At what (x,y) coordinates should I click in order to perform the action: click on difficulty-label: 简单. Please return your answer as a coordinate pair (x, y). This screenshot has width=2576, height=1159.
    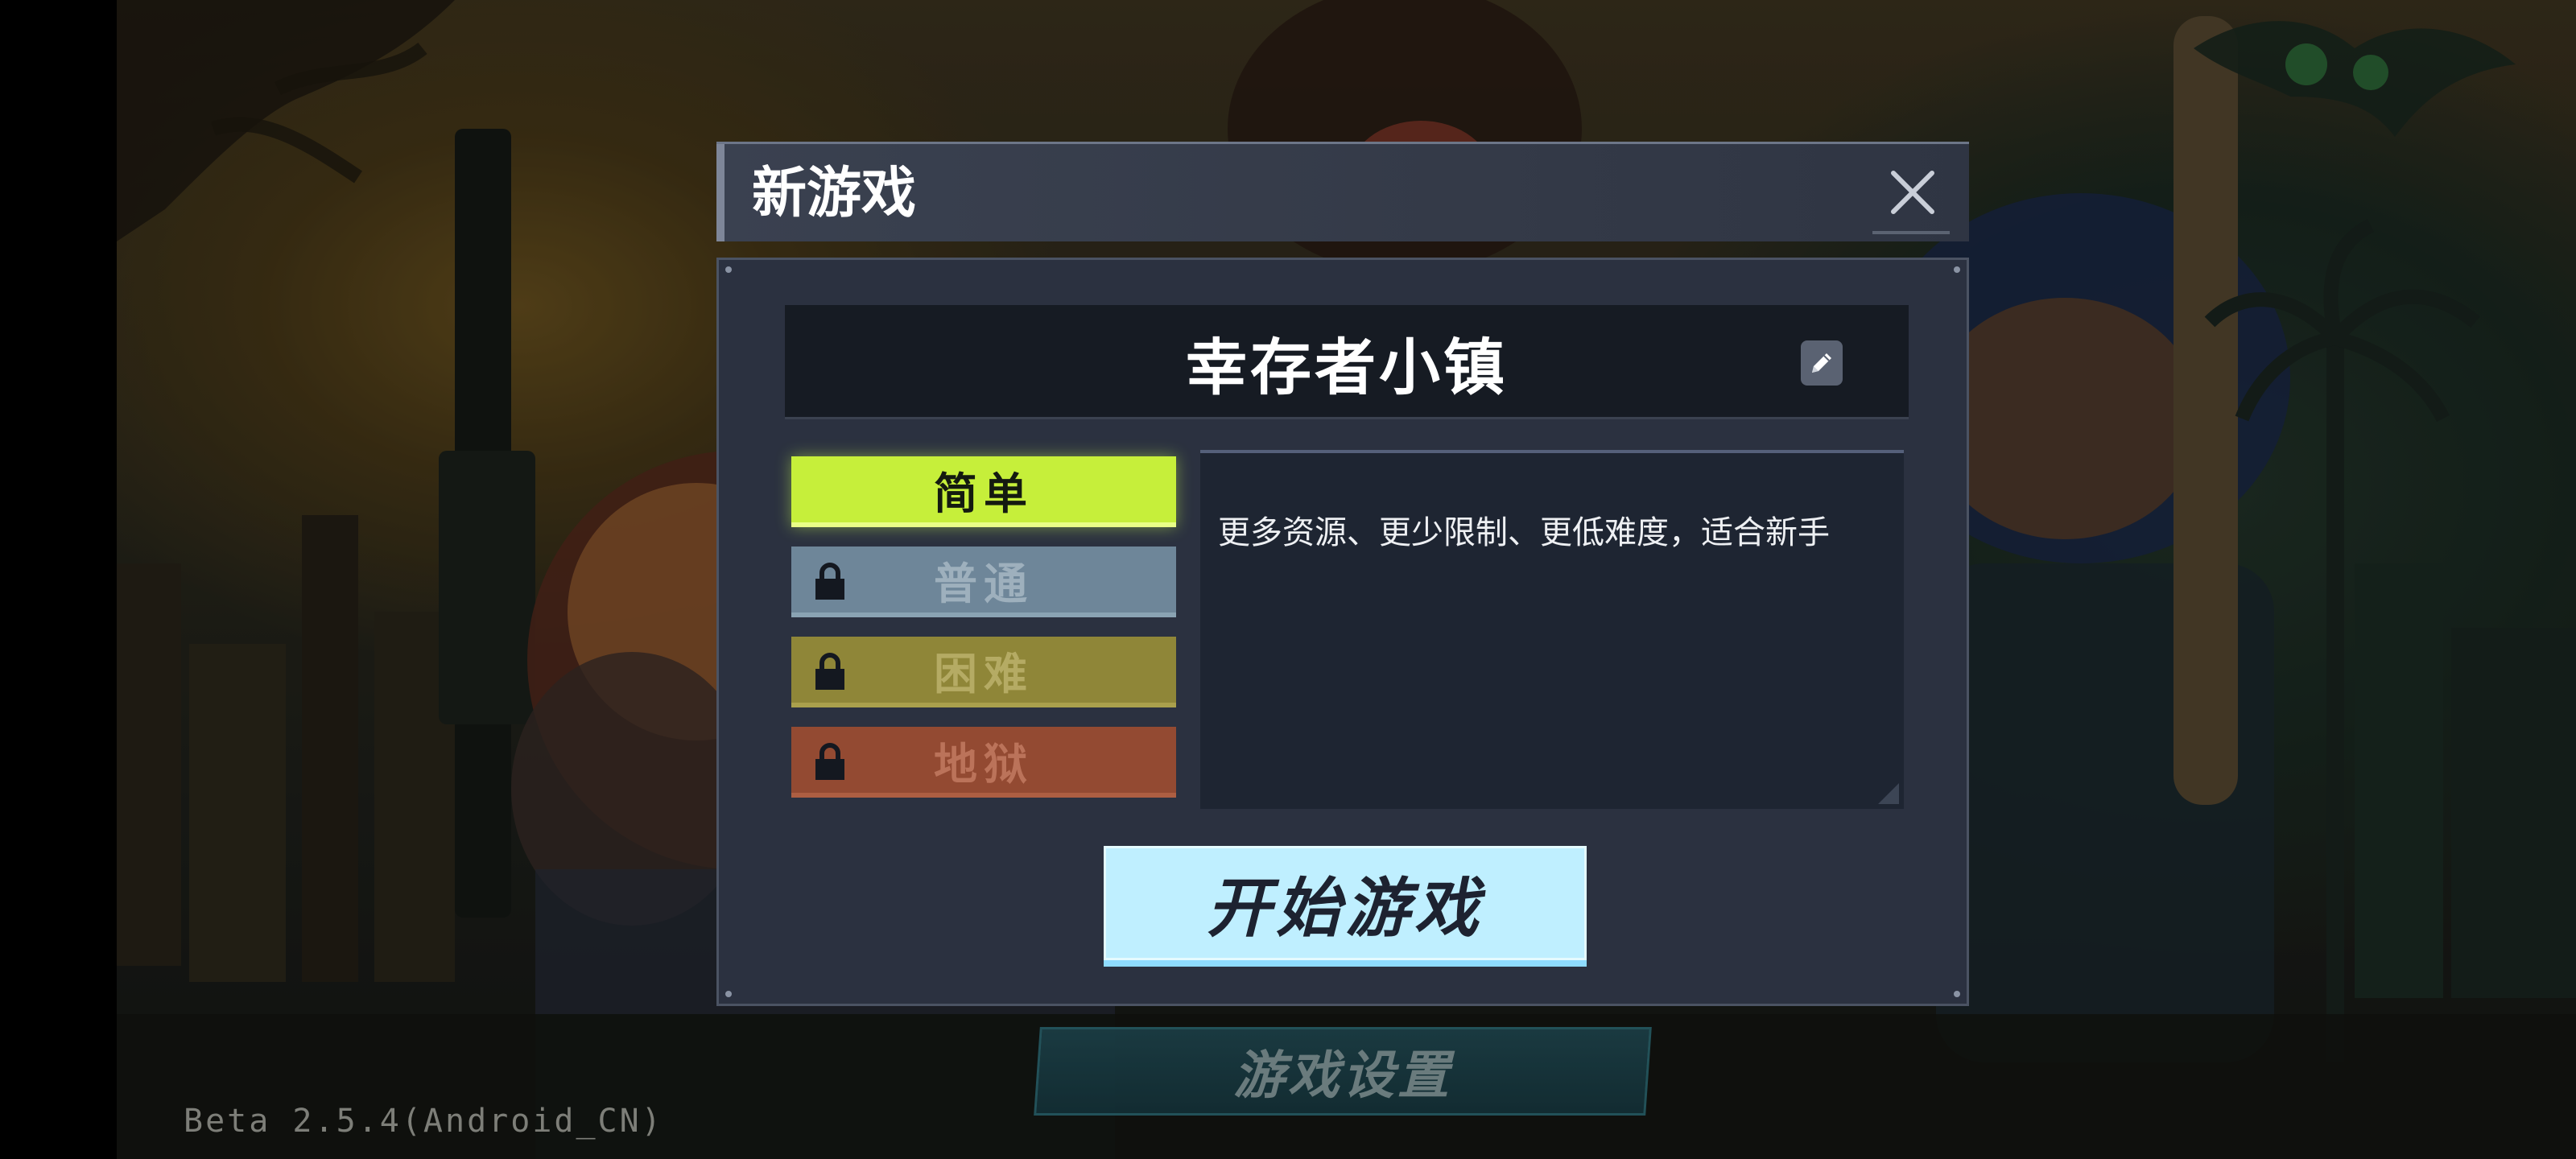
    Looking at the image, I should click on (984, 493).